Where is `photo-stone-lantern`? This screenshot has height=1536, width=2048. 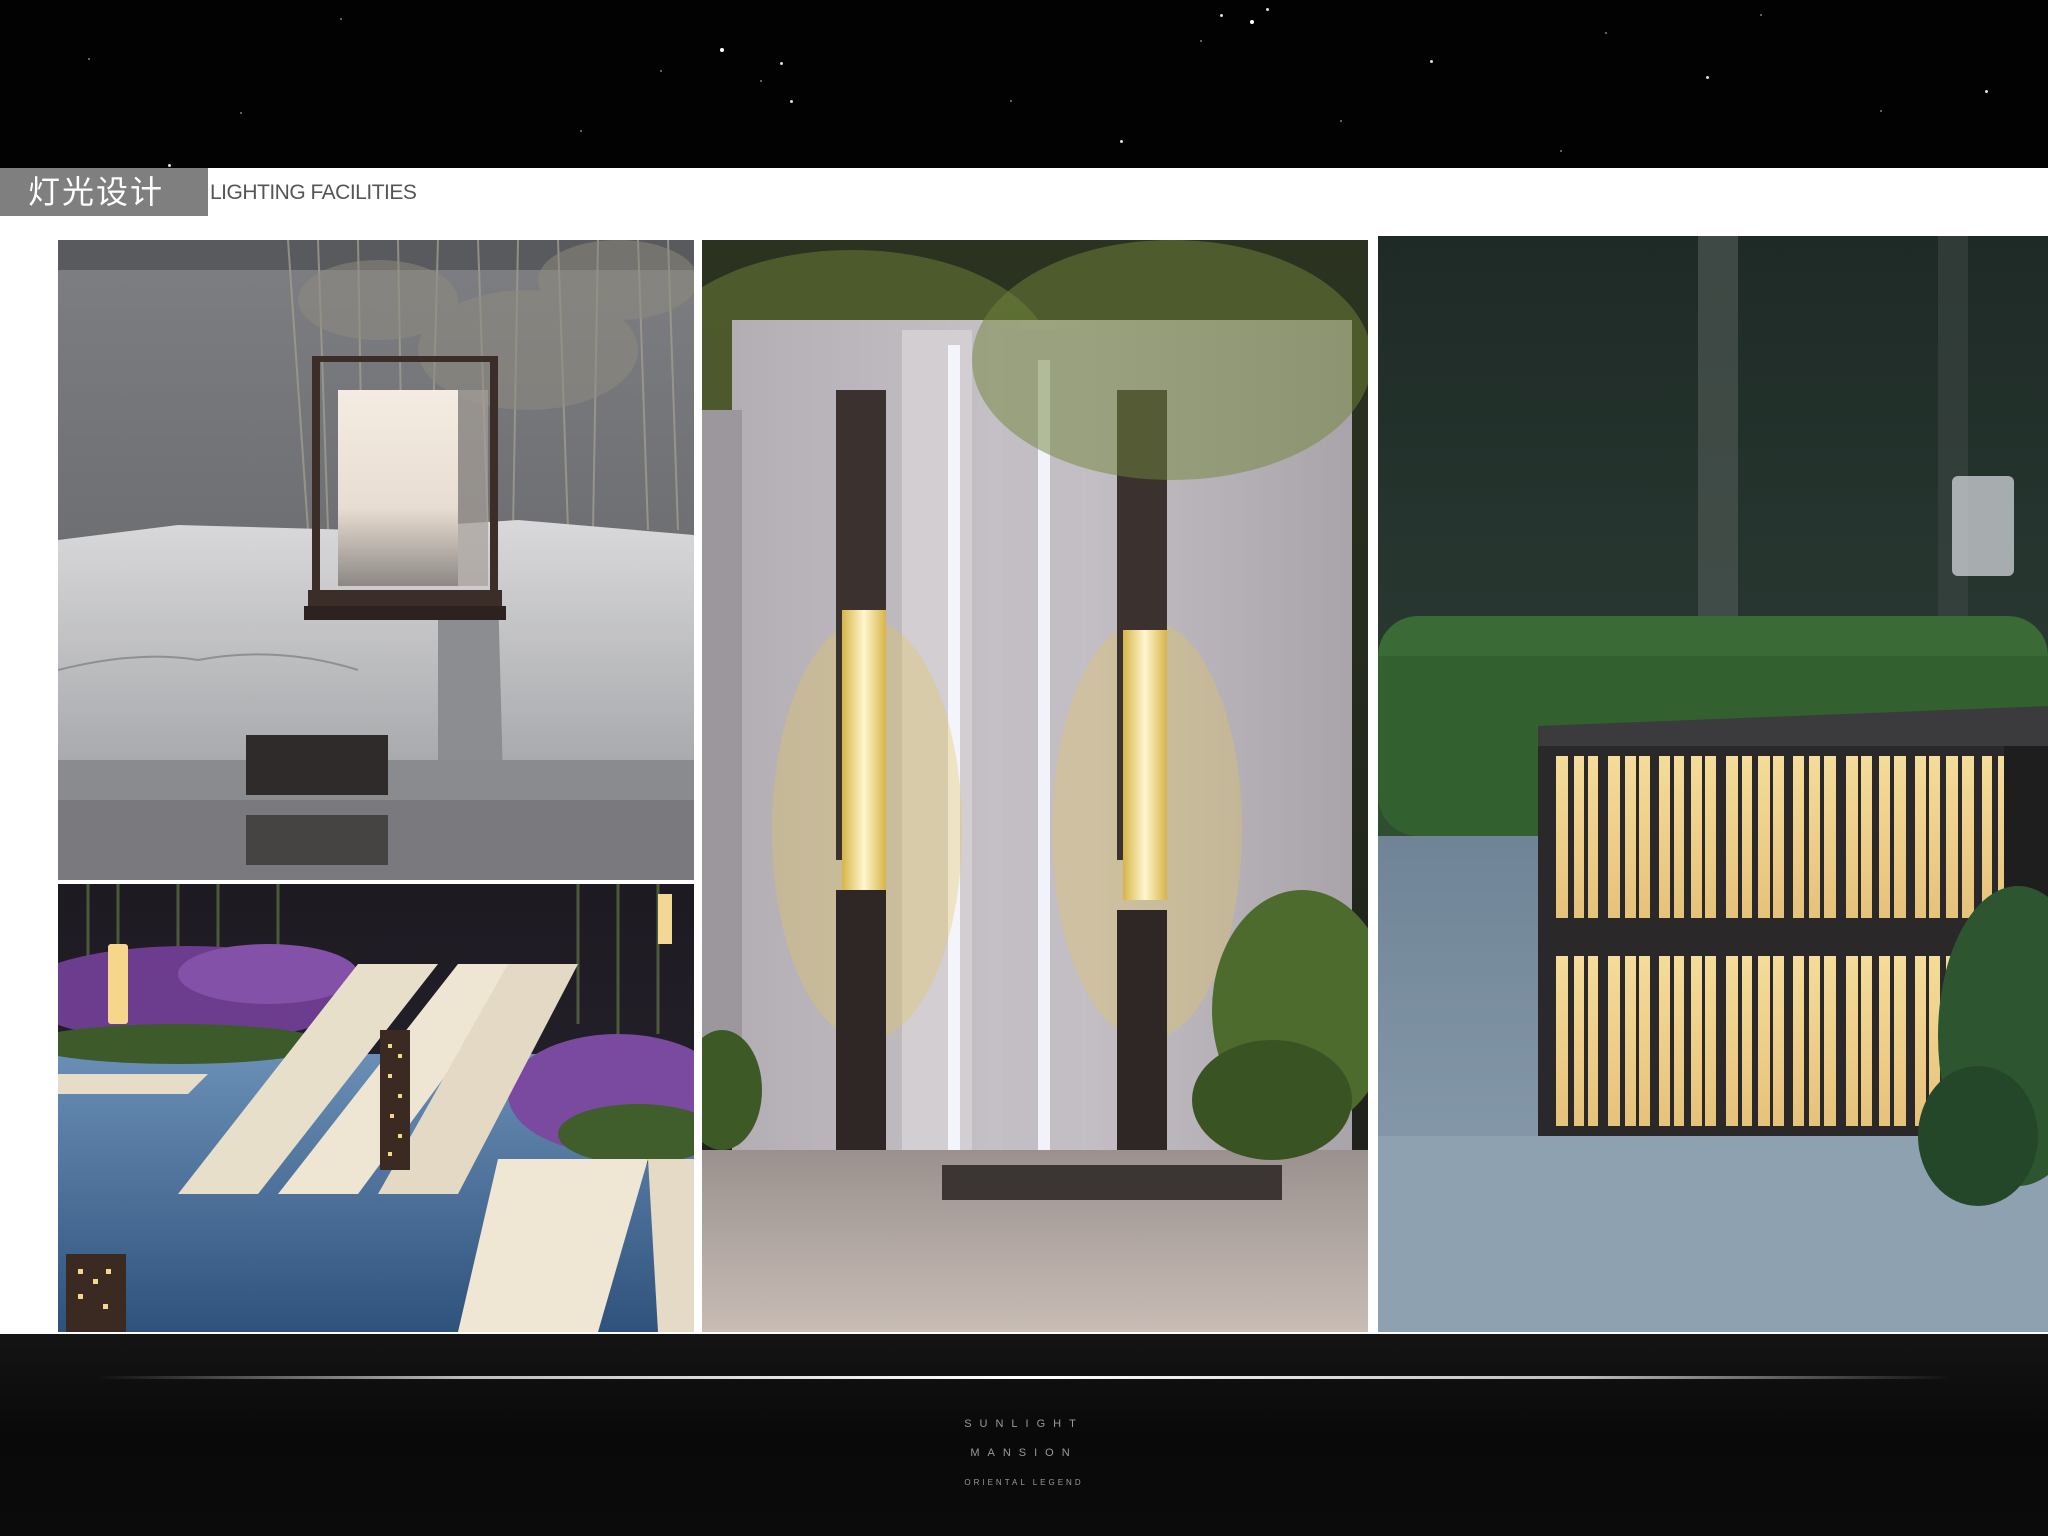 photo-stone-lantern is located at coordinates (376, 560).